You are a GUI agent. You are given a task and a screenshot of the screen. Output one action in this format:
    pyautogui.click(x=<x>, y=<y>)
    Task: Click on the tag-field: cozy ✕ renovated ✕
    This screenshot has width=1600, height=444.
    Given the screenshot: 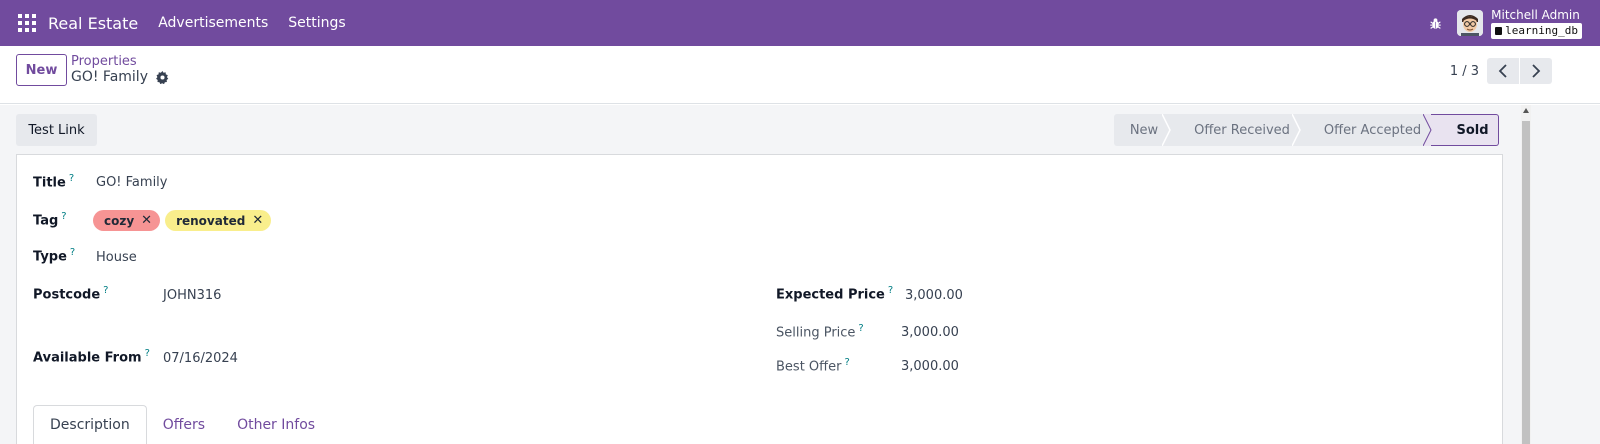 What is the action you would take?
    pyautogui.click(x=184, y=220)
    